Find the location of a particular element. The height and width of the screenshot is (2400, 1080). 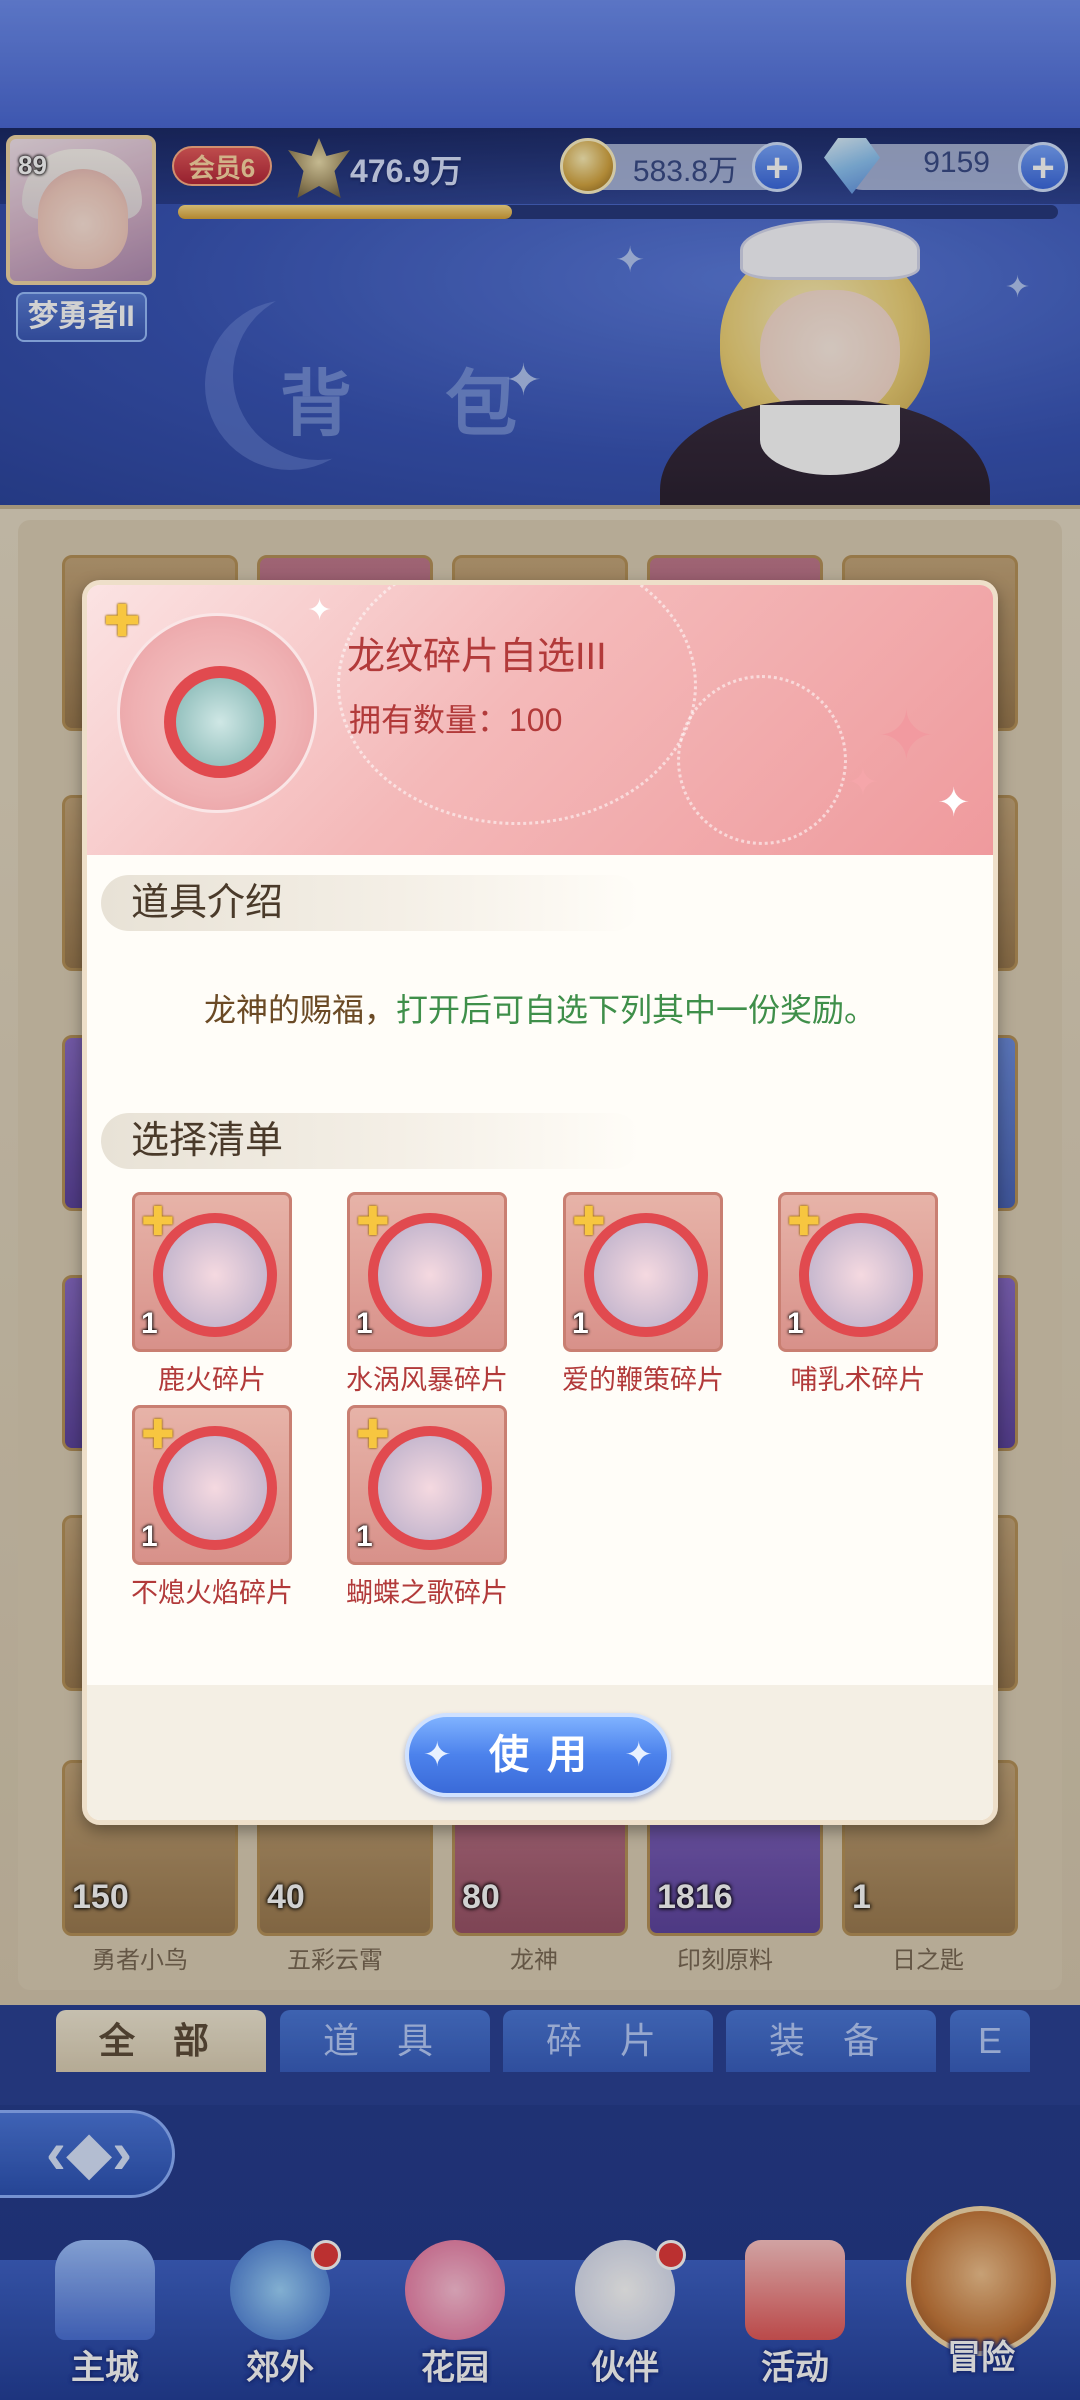

reward-name: 不熄火焰碎片 is located at coordinates (212, 1593).